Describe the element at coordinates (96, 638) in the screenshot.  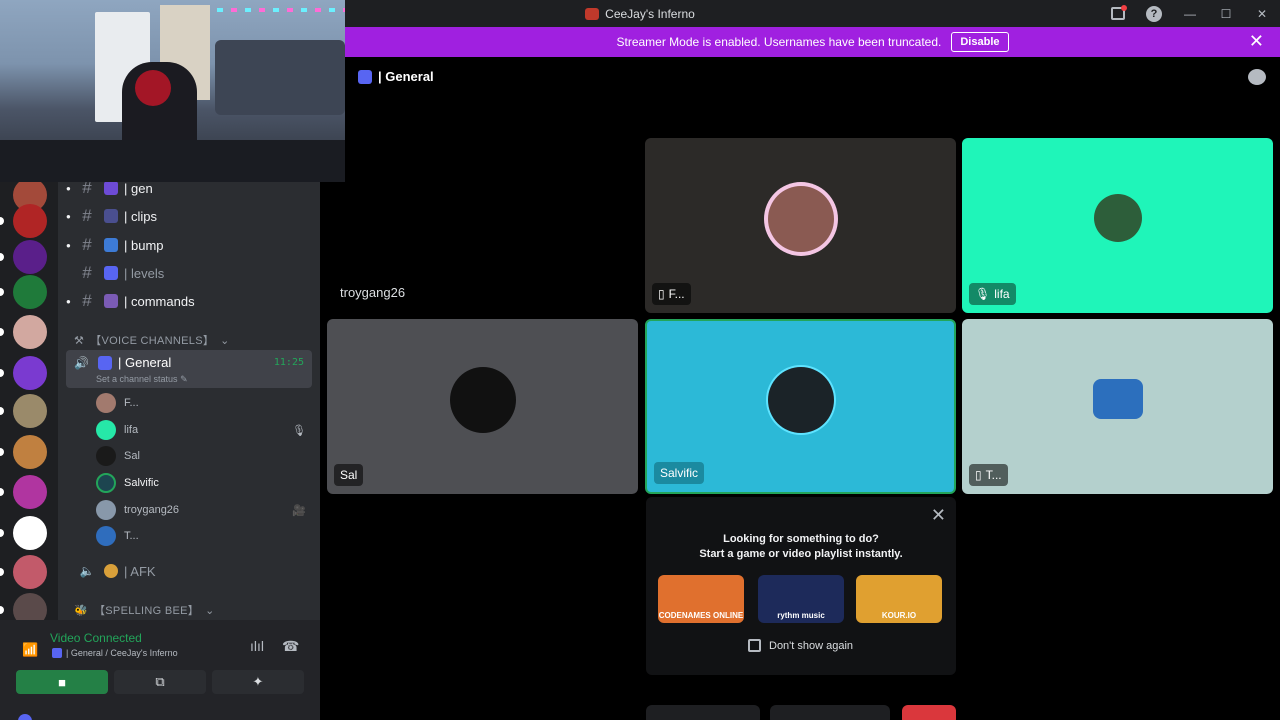
I see `video-connected-label: Video Connected` at that location.